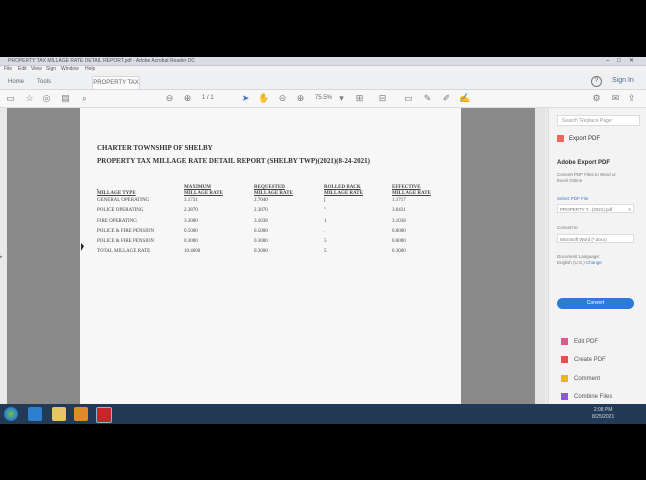  I want to click on page-current-input: 1, so click(203, 98).